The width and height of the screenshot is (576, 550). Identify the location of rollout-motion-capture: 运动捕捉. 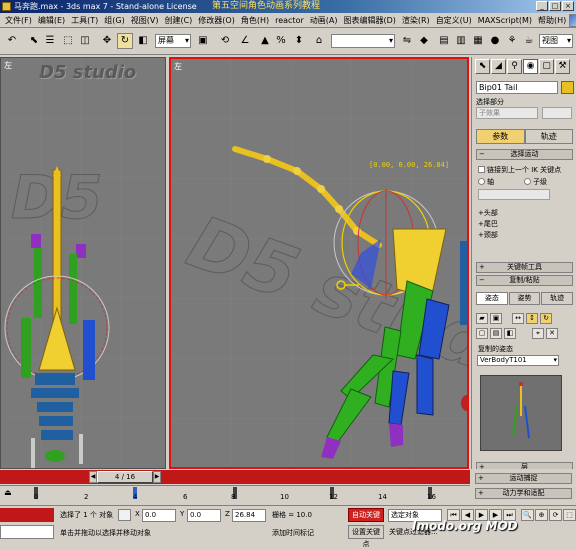
(523, 478).